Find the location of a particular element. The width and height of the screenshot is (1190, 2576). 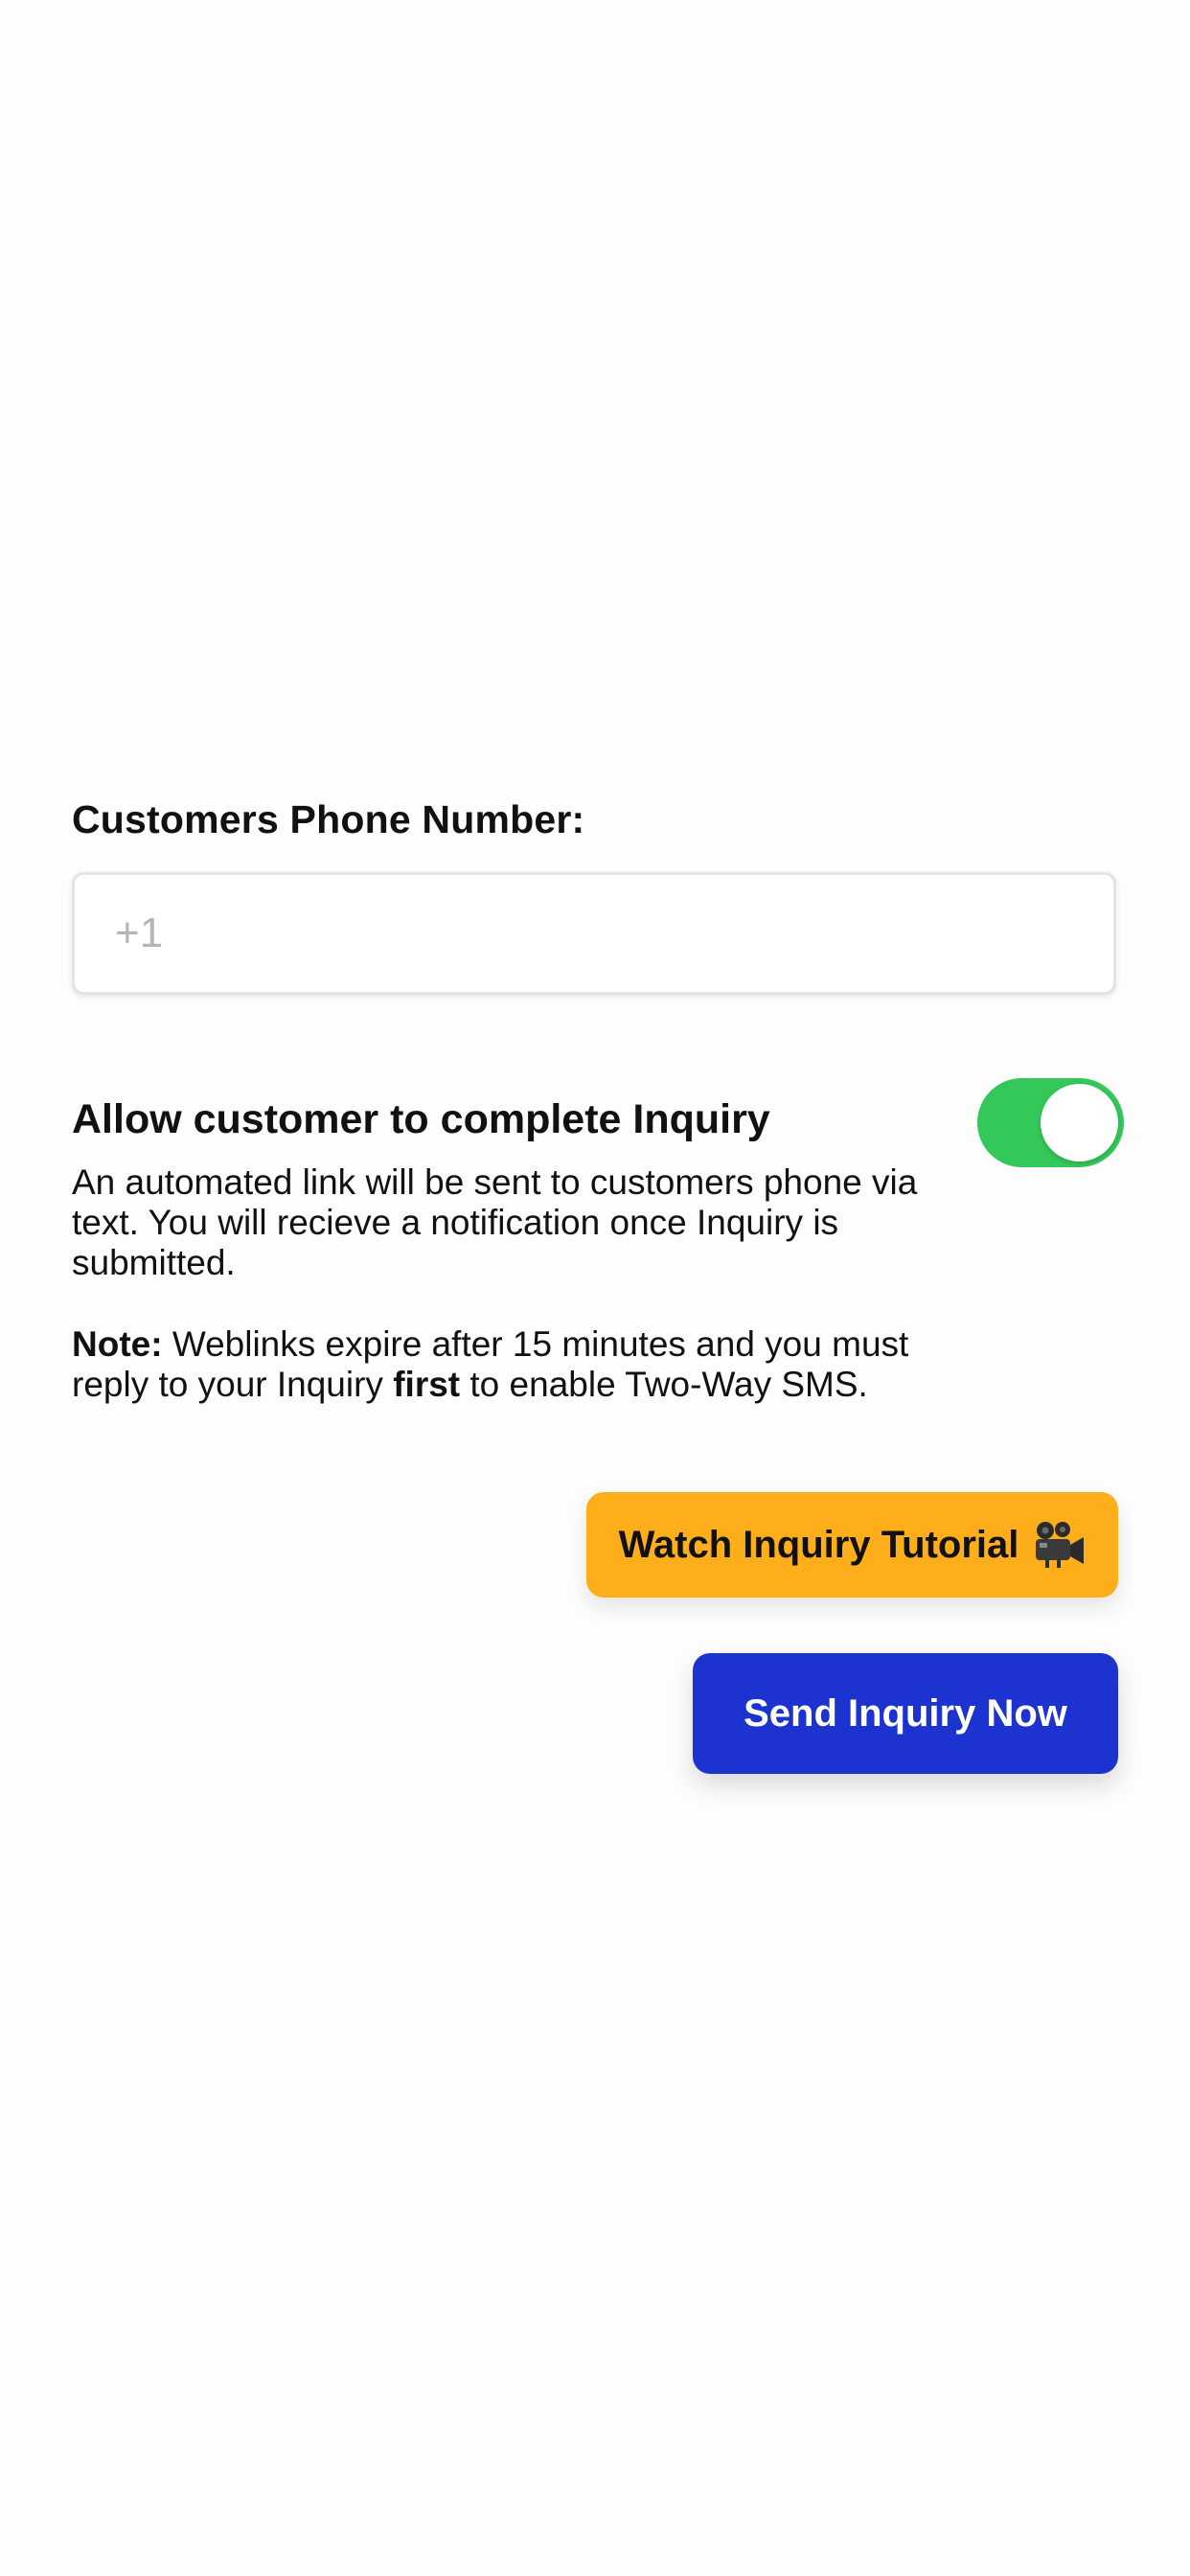

send-inquiry-button: Send Inquiry Now is located at coordinates (905, 1713).